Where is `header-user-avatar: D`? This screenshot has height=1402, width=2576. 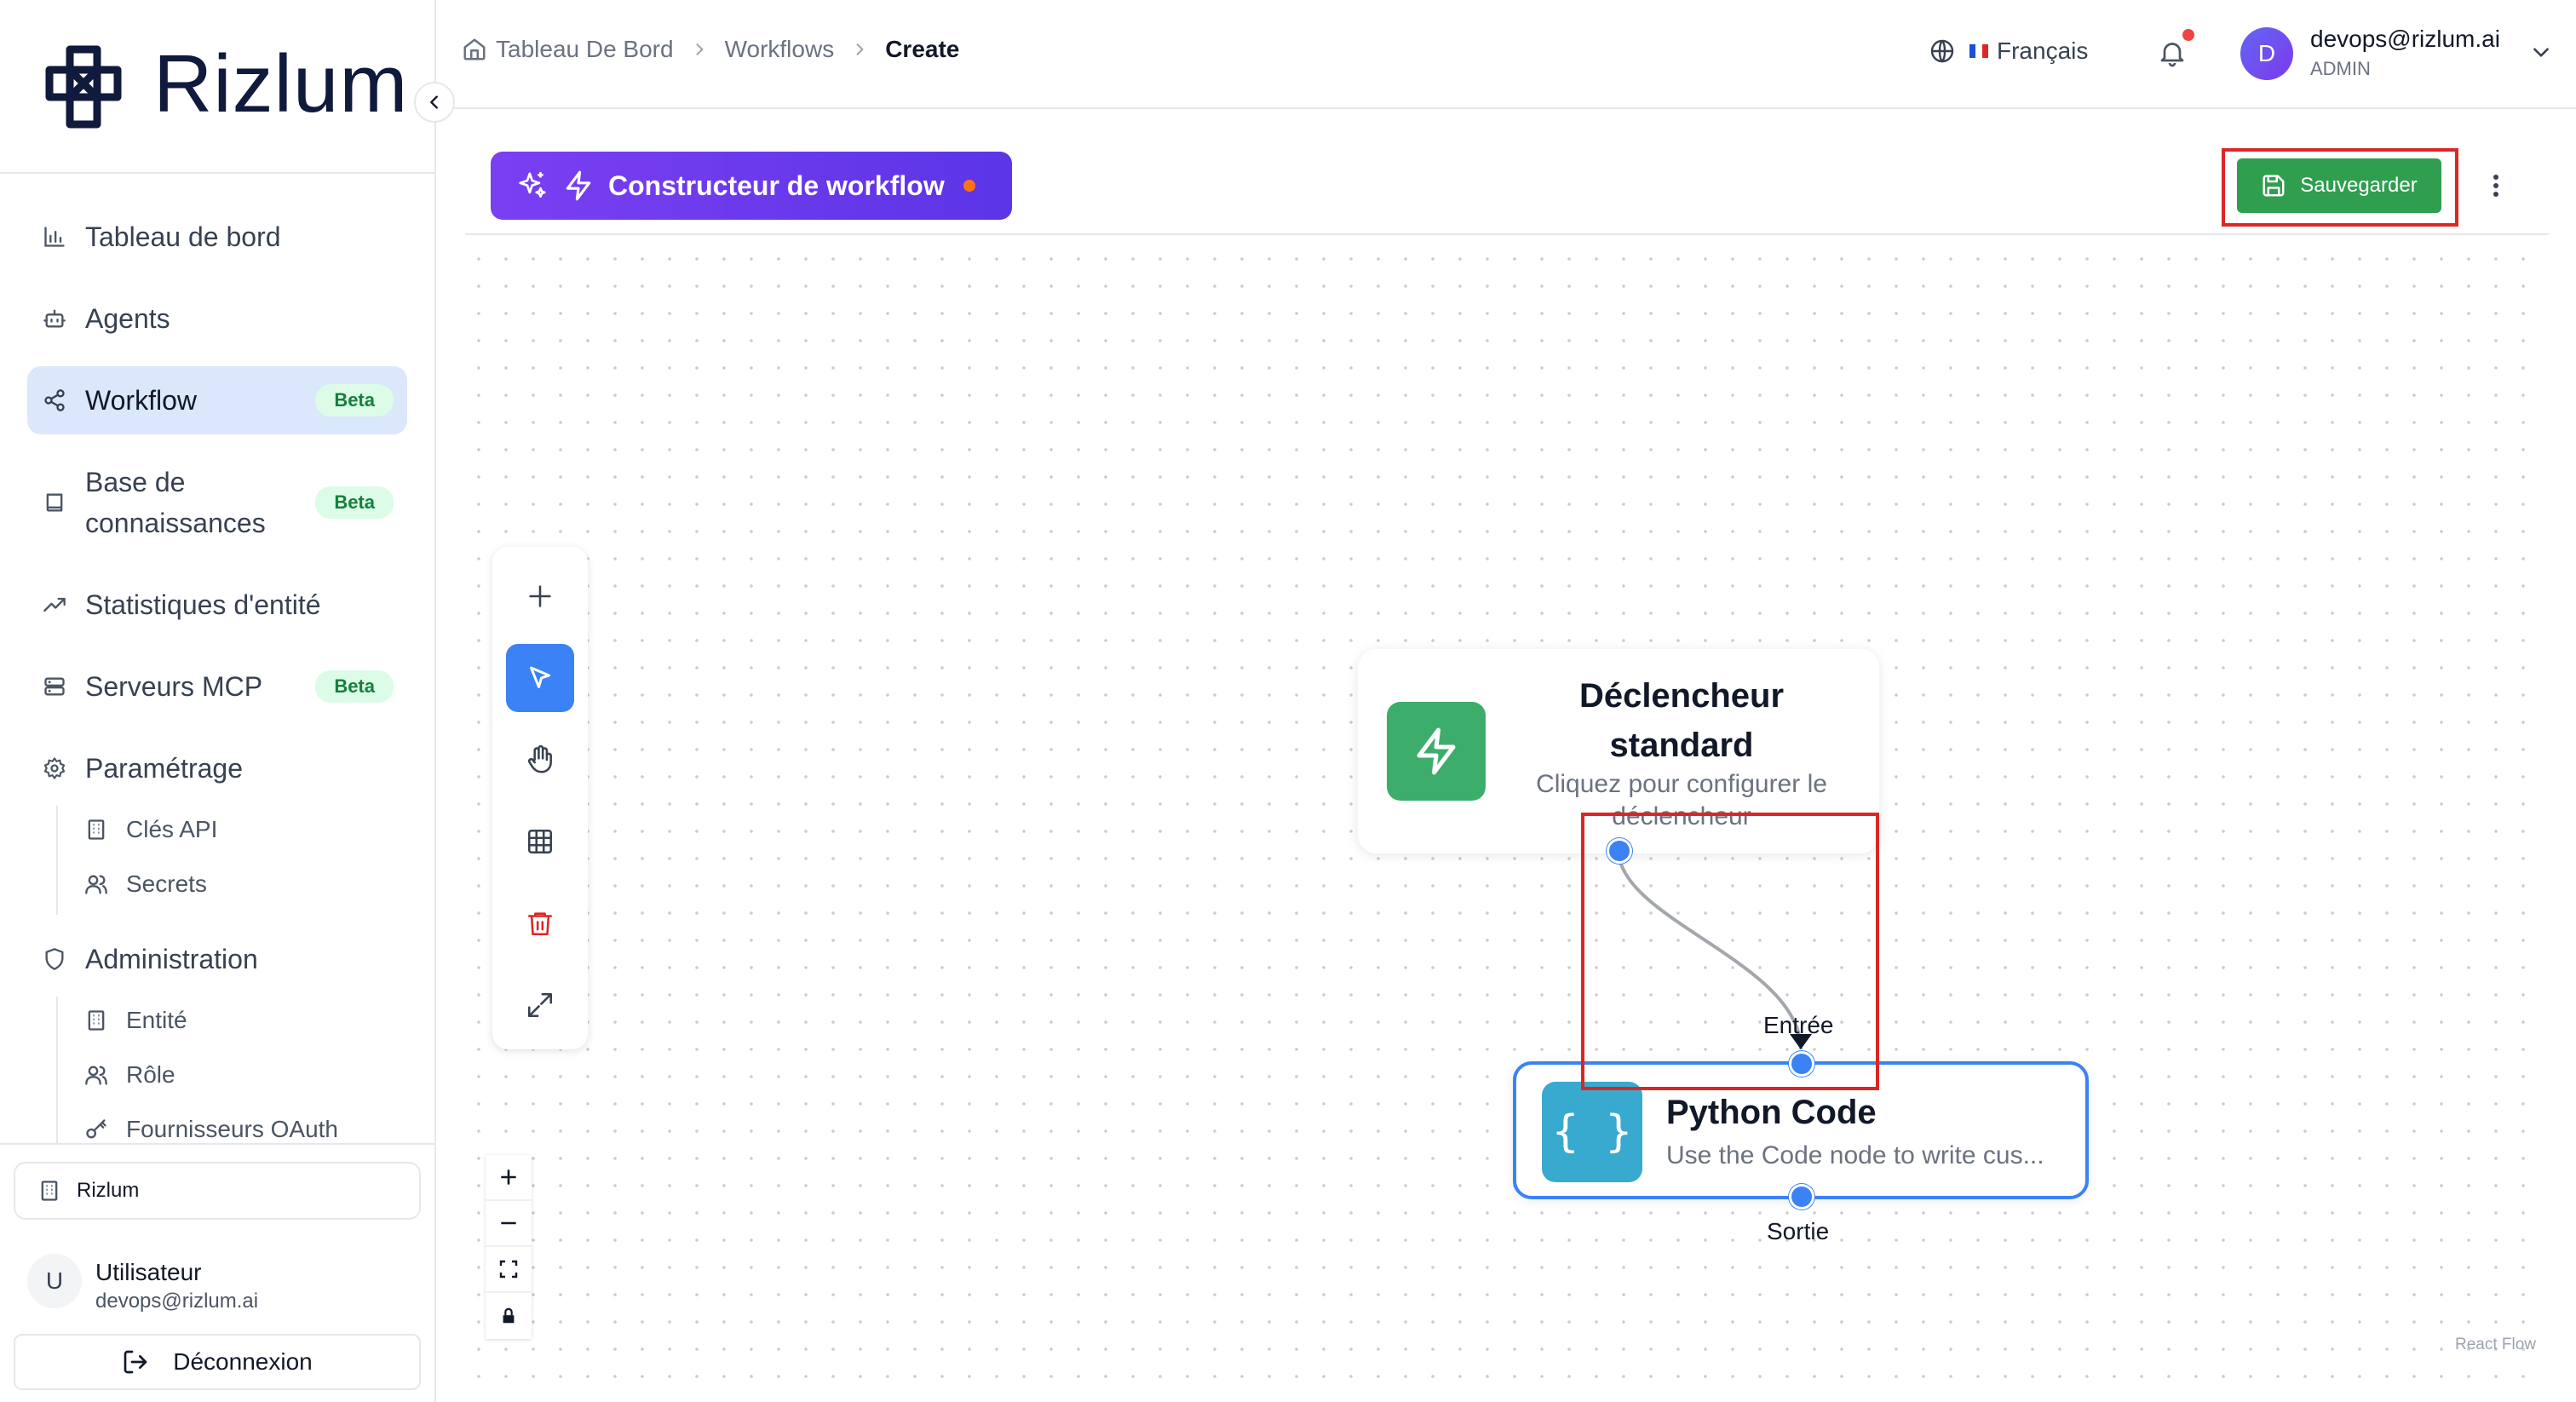
header-user-avatar: D is located at coordinates (2266, 53).